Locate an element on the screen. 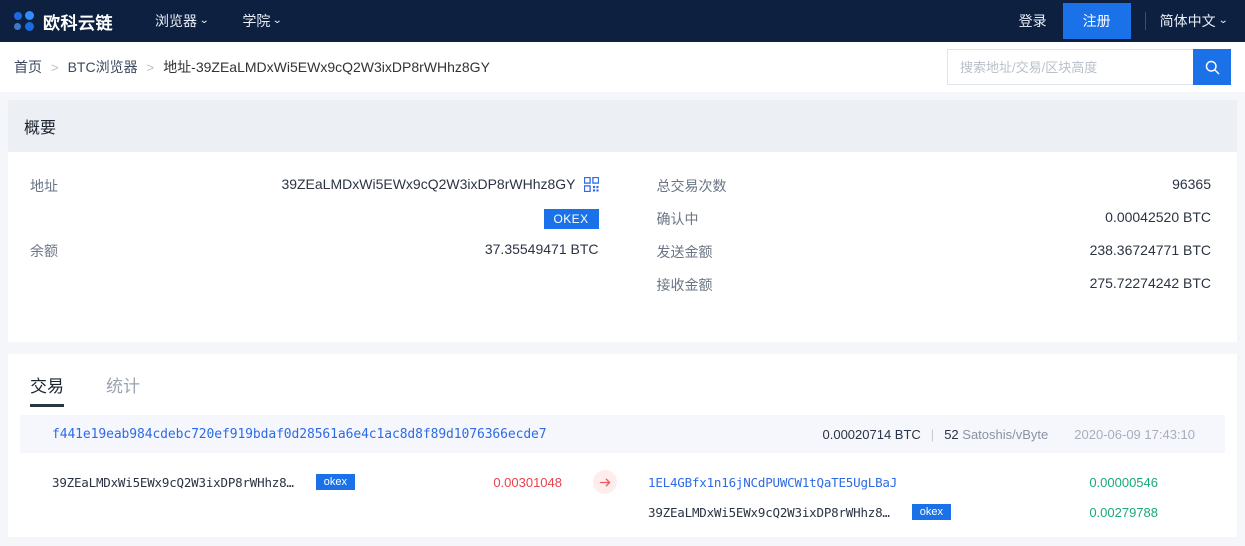 The image size is (1245, 546). input-amount: 0.00301048 is located at coordinates (527, 482).